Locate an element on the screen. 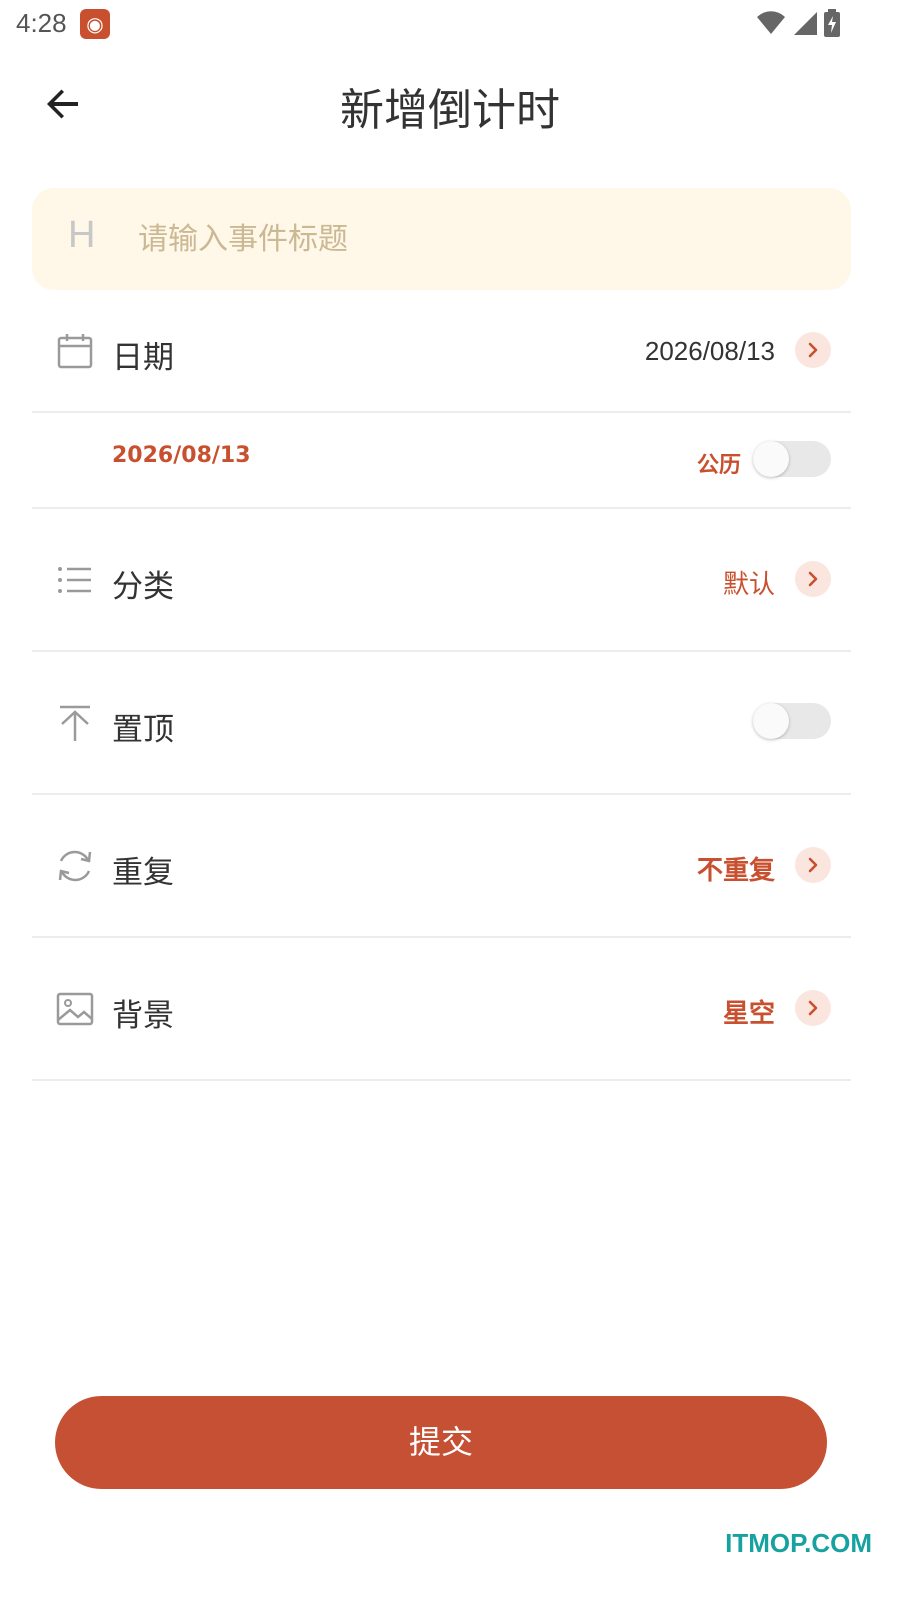 This screenshot has width=900, height=1600. refresh-icon is located at coordinates (75, 866).